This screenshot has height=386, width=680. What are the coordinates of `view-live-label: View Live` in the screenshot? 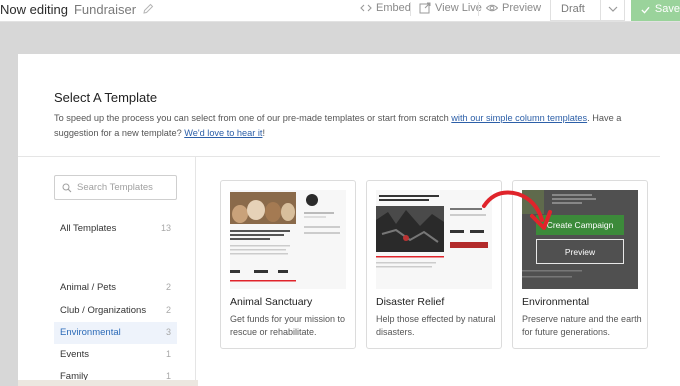 It's located at (458, 8).